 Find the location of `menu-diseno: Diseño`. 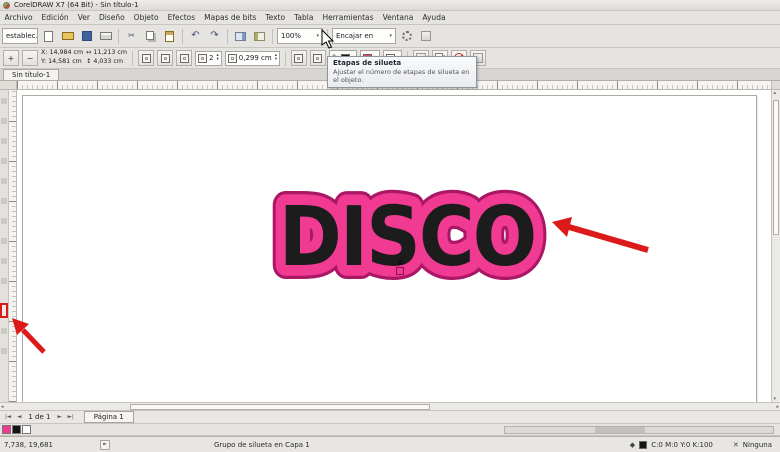

menu-diseno: Diseño is located at coordinates (111, 17).